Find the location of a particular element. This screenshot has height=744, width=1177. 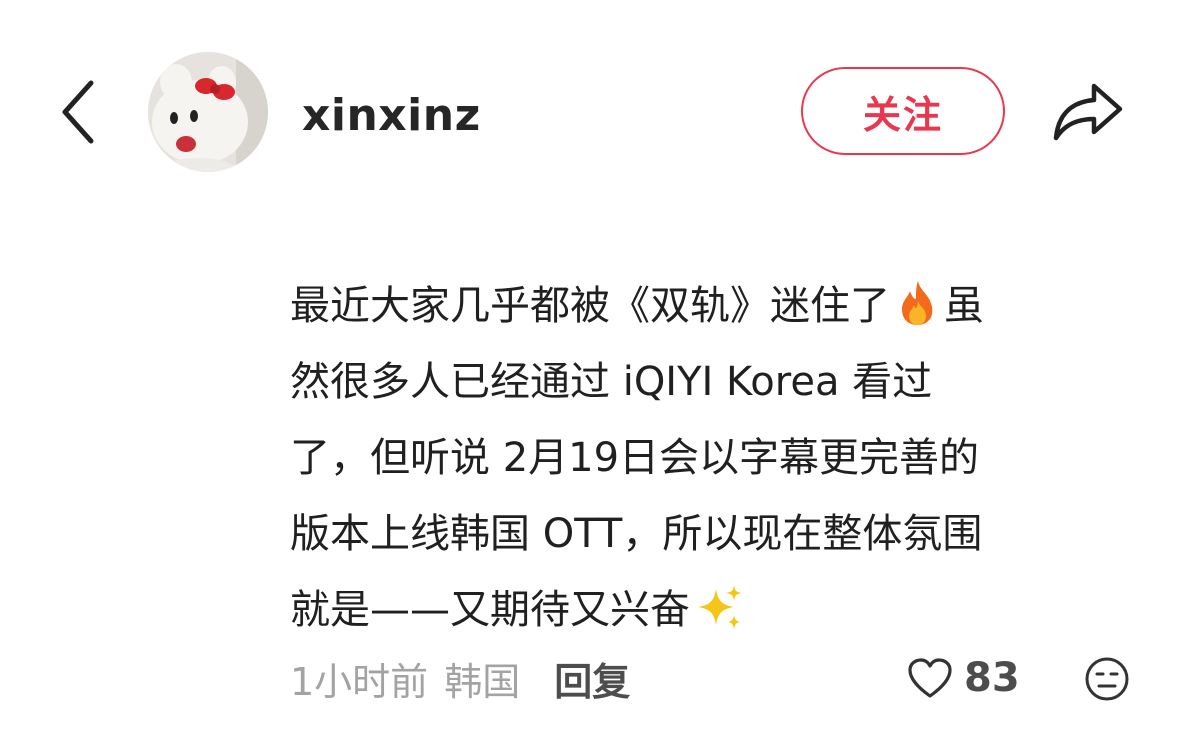

comment-meta: 1小时前 韩国 回复 is located at coordinates (460, 678).